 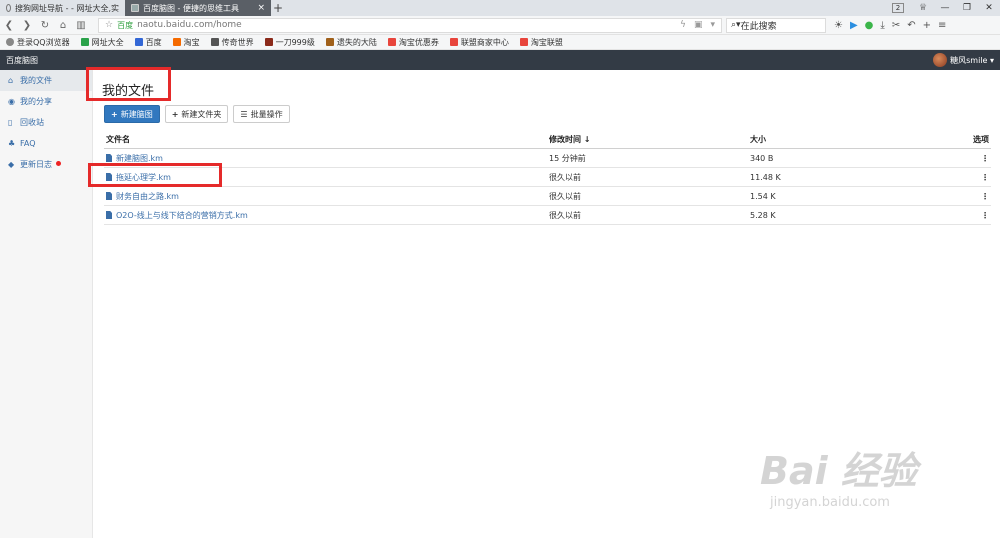 What do you see at coordinates (547, 215) in the screenshot?
I see `table-row: O2O-线上与线下结合的营销方式.km 很久以前 5.28 K ⋮` at bounding box center [547, 215].